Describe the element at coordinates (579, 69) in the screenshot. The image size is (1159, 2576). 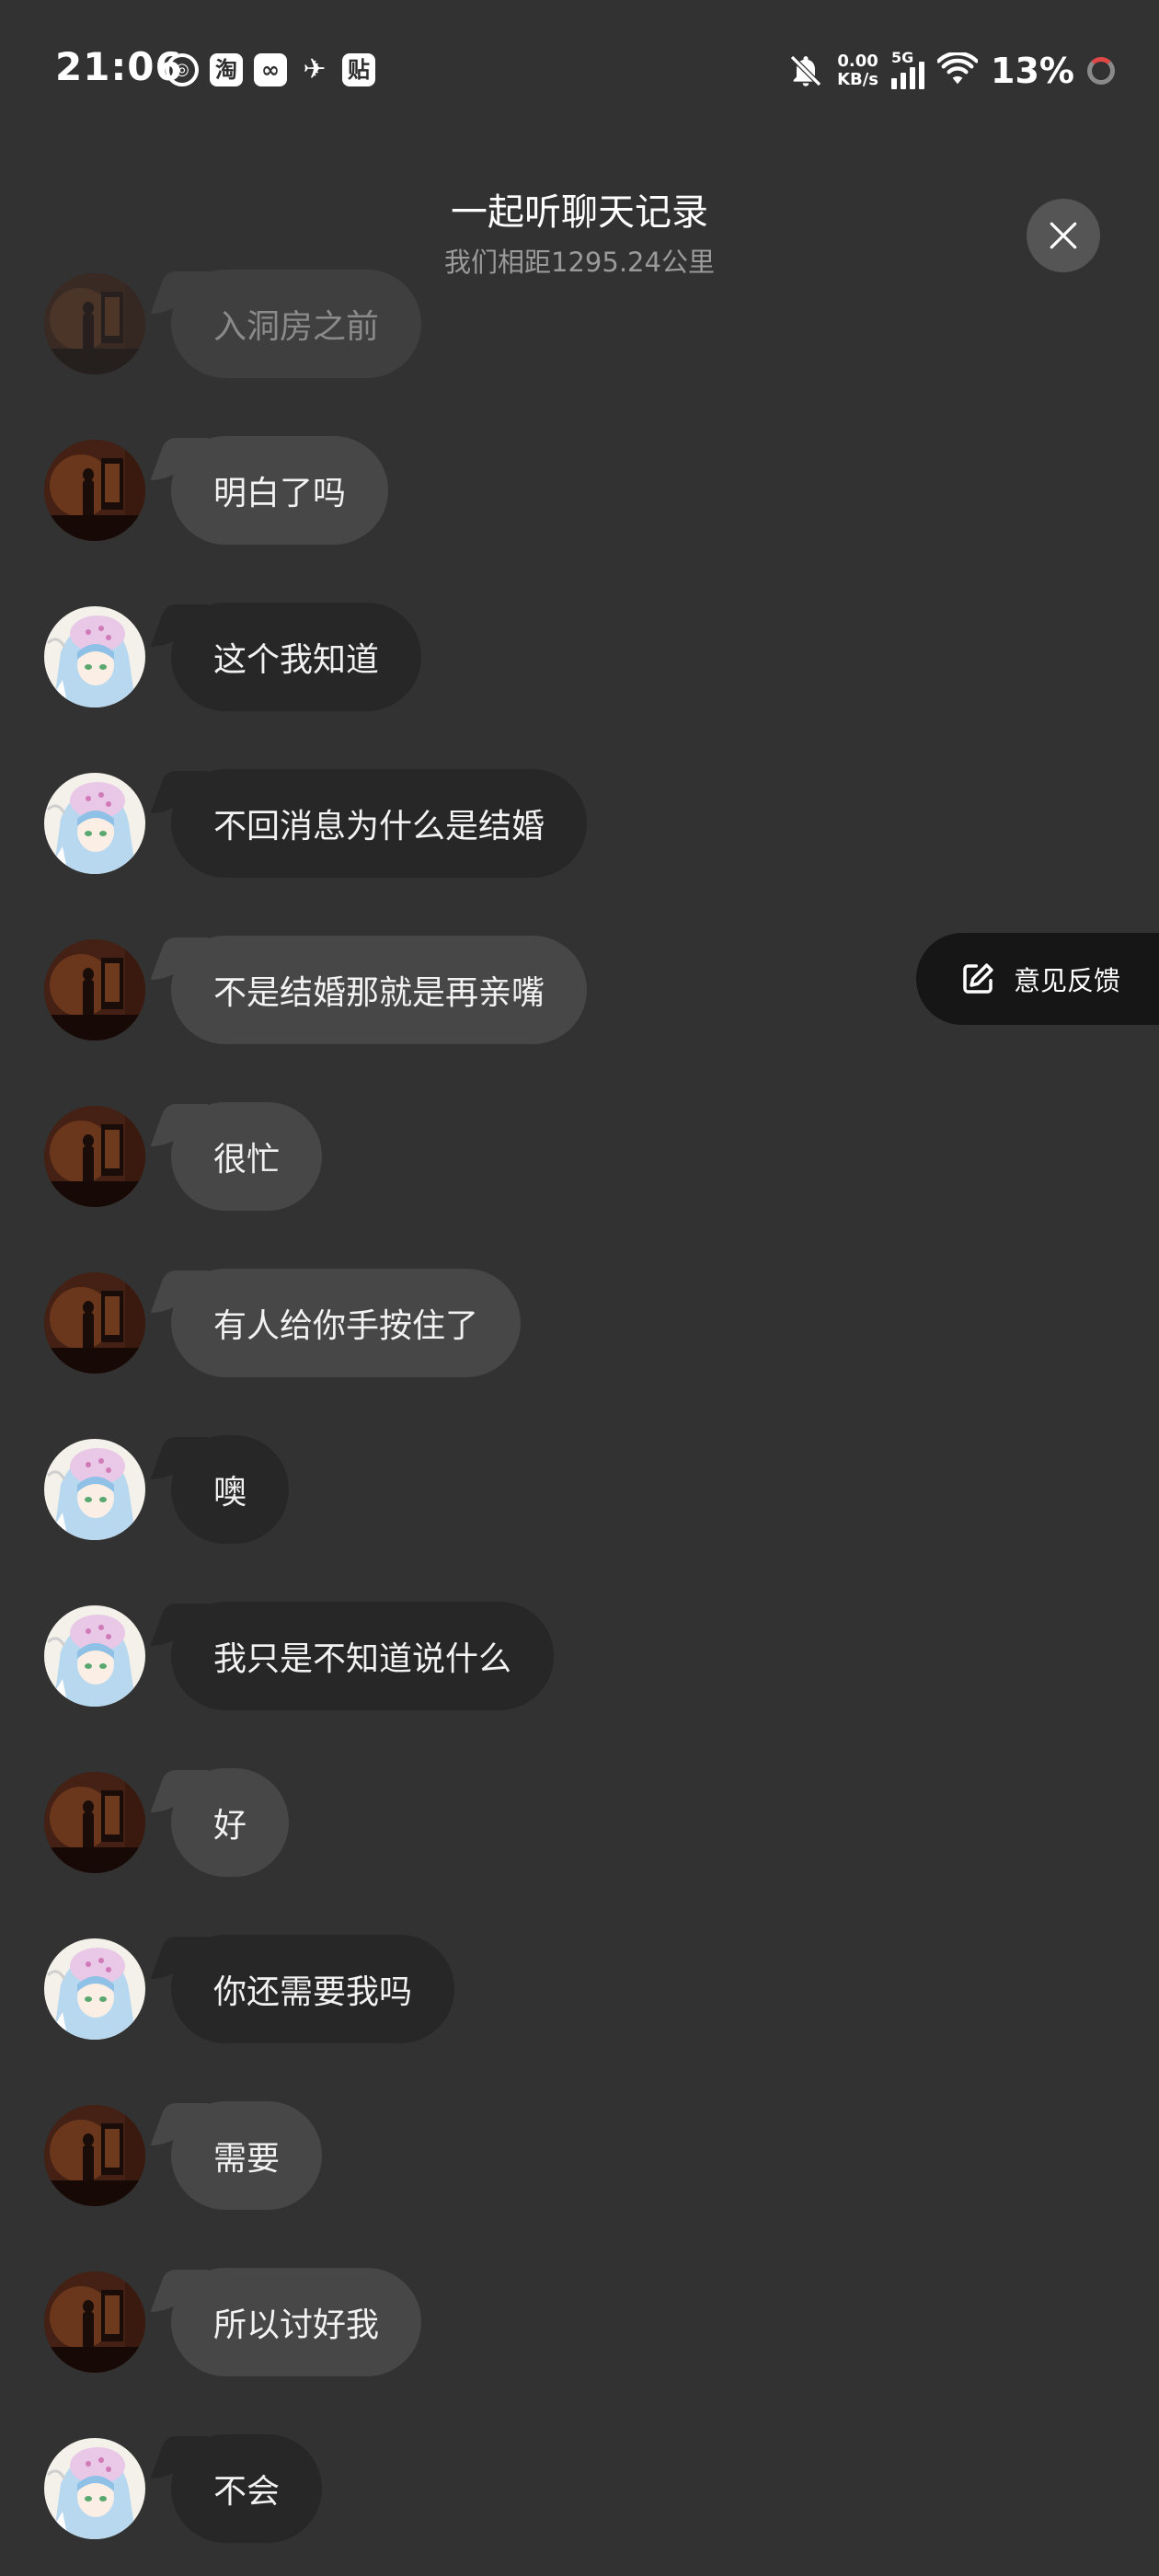
I see `status-bar: 21:06 ◎ 淘 ∞ ✈ 贴 0.00 KB/s 5G 13%` at that location.